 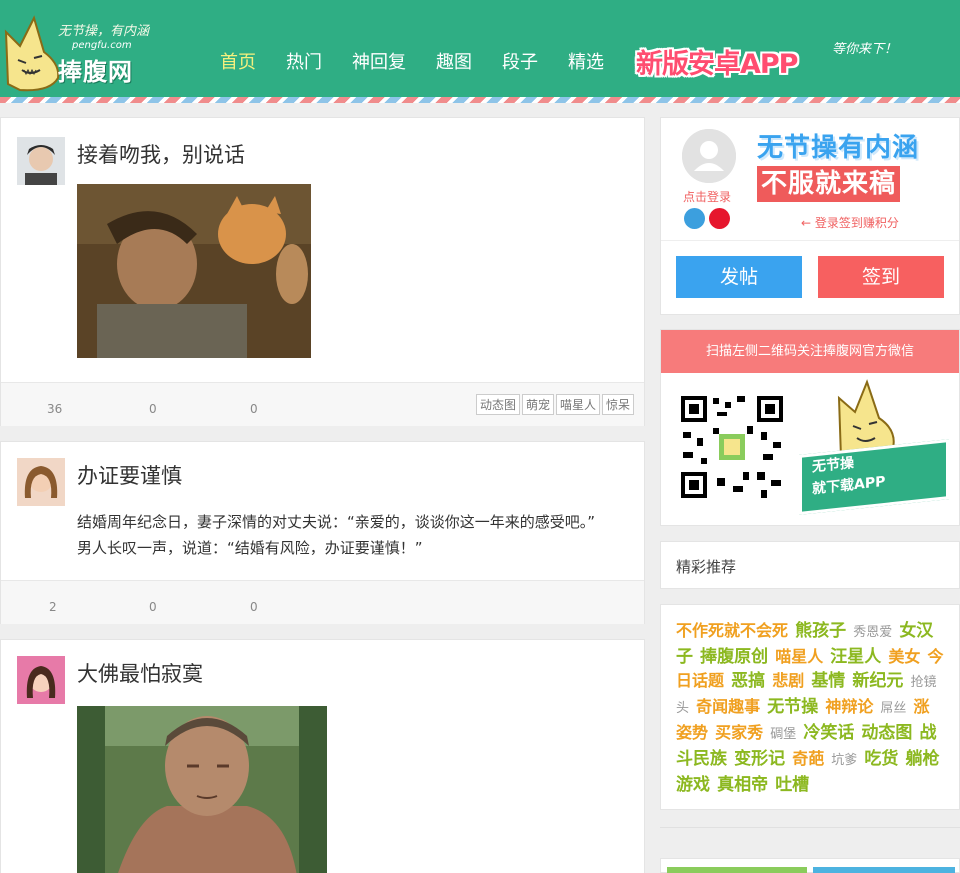 What do you see at coordinates (129, 475) in the screenshot?
I see `post-title: 办证要谨慎` at bounding box center [129, 475].